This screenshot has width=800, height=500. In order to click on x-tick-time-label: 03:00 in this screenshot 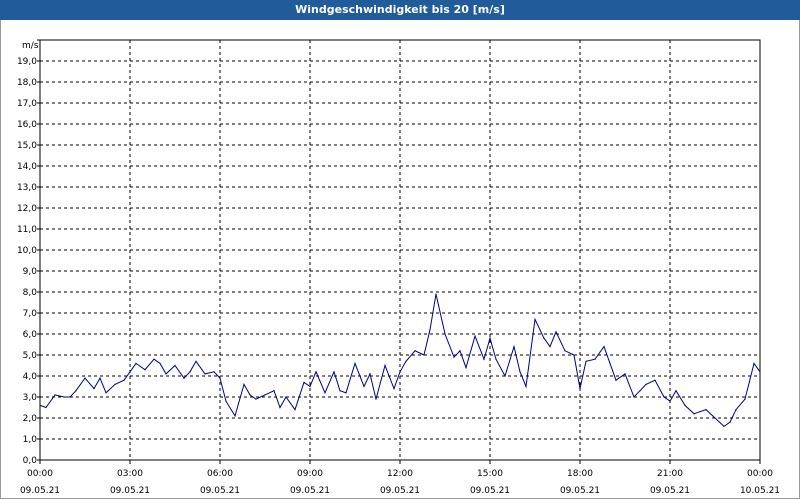, I will do `click(130, 474)`.